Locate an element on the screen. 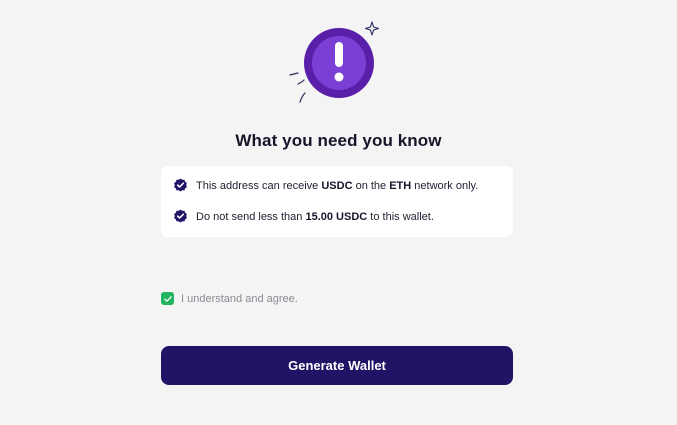 The image size is (677, 425). checkmark-icon is located at coordinates (167, 298).